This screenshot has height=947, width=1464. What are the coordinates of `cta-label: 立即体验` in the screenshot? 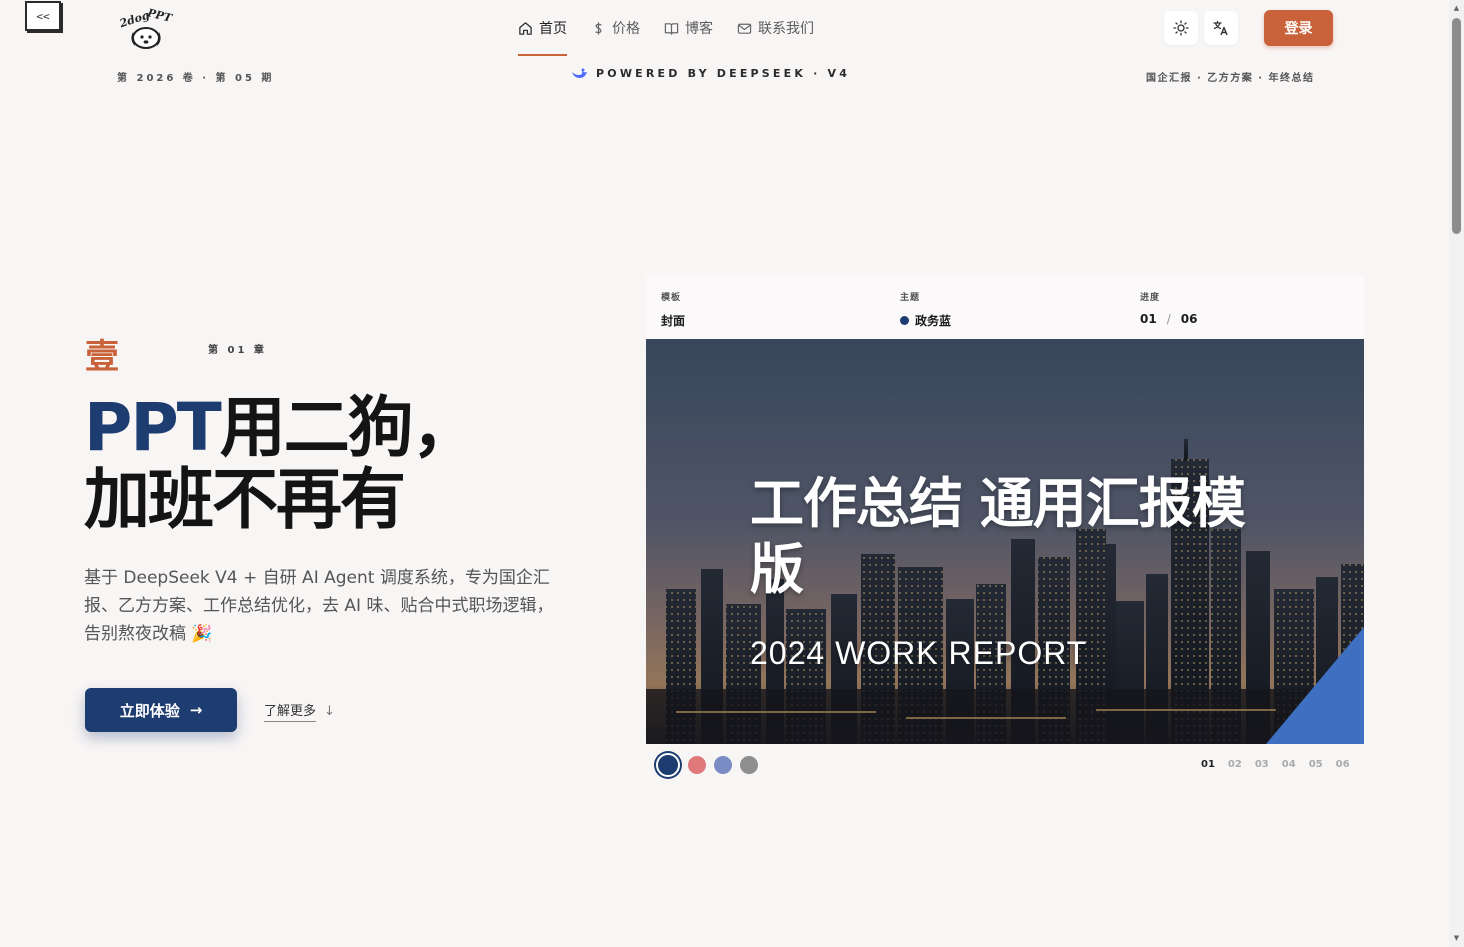 It's located at (149, 710).